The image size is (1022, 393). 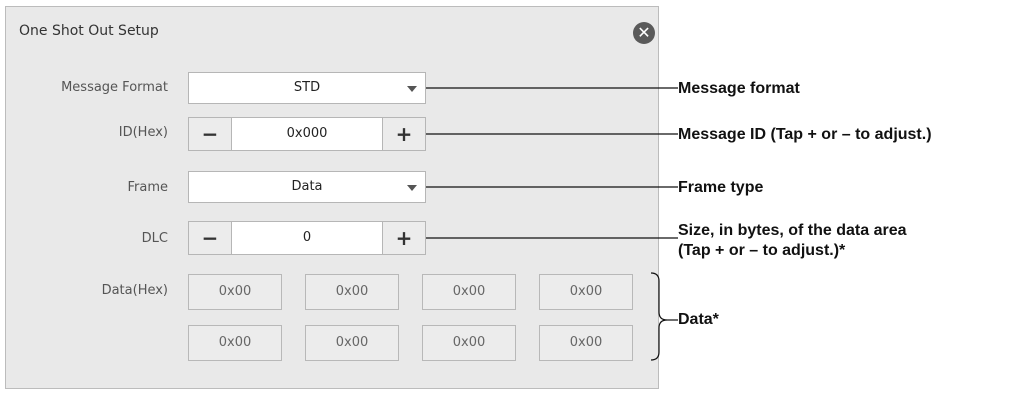 I want to click on annotation-frame-type: Frame type, so click(x=721, y=187).